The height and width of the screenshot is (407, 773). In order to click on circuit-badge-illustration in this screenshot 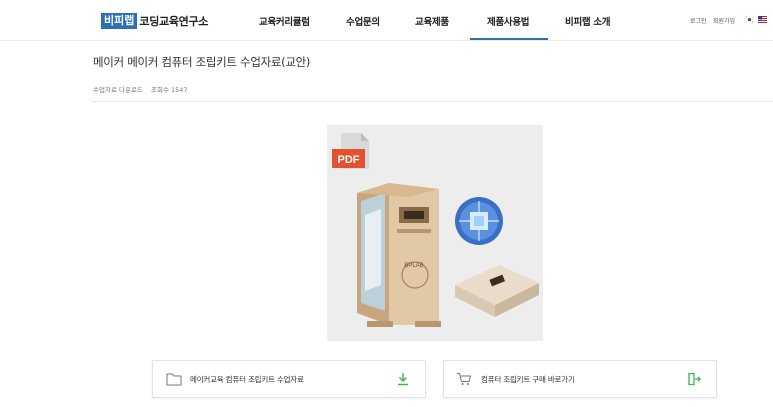, I will do `click(479, 221)`.